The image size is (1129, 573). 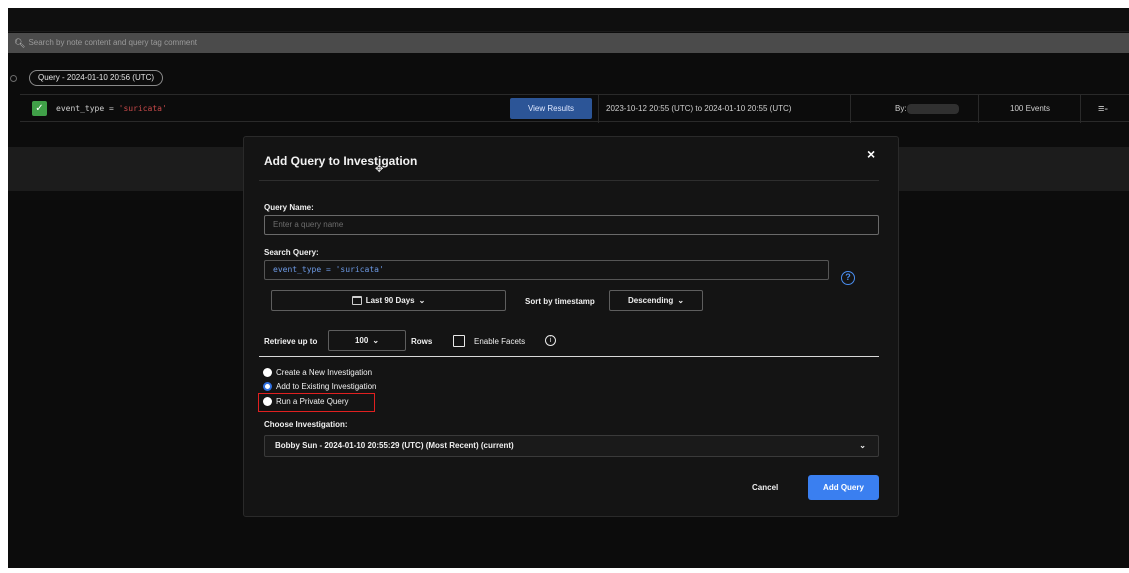 I want to click on sort-order-value: Descending, so click(x=650, y=300).